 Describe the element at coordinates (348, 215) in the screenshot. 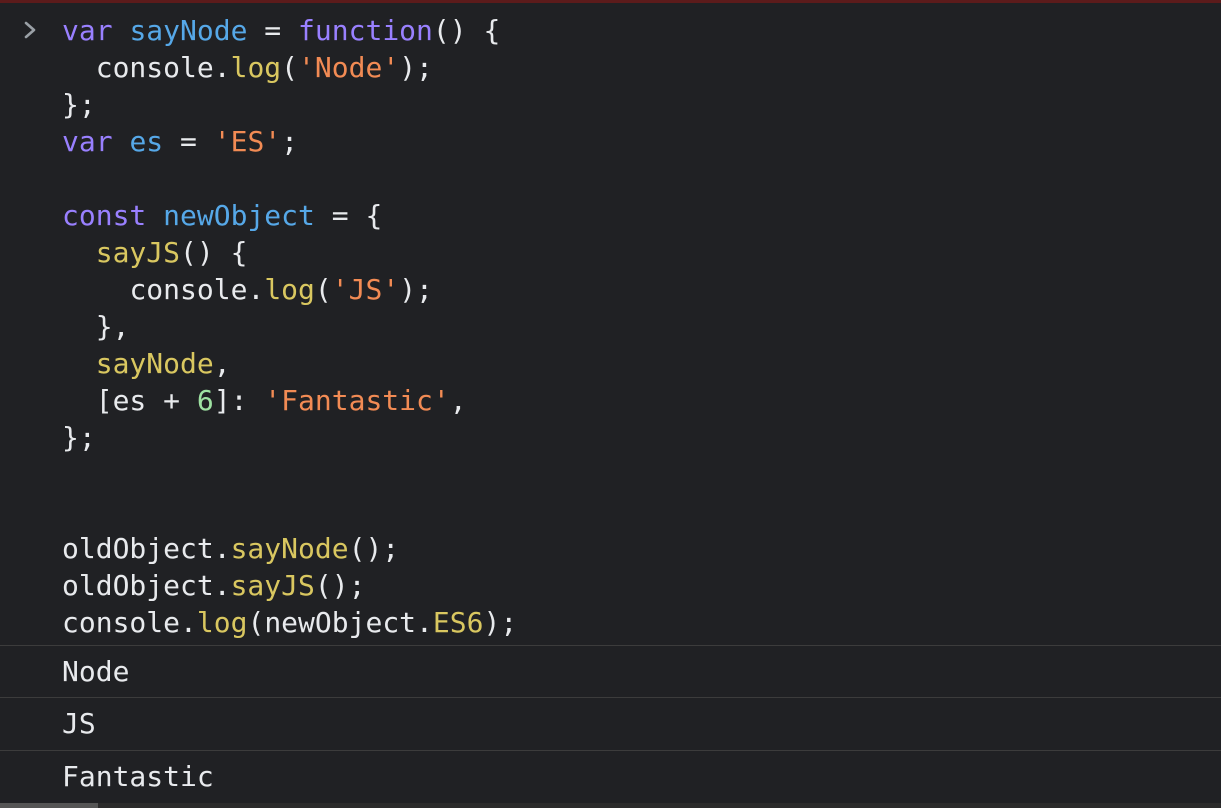

I see `punctuation-token: = {` at that location.